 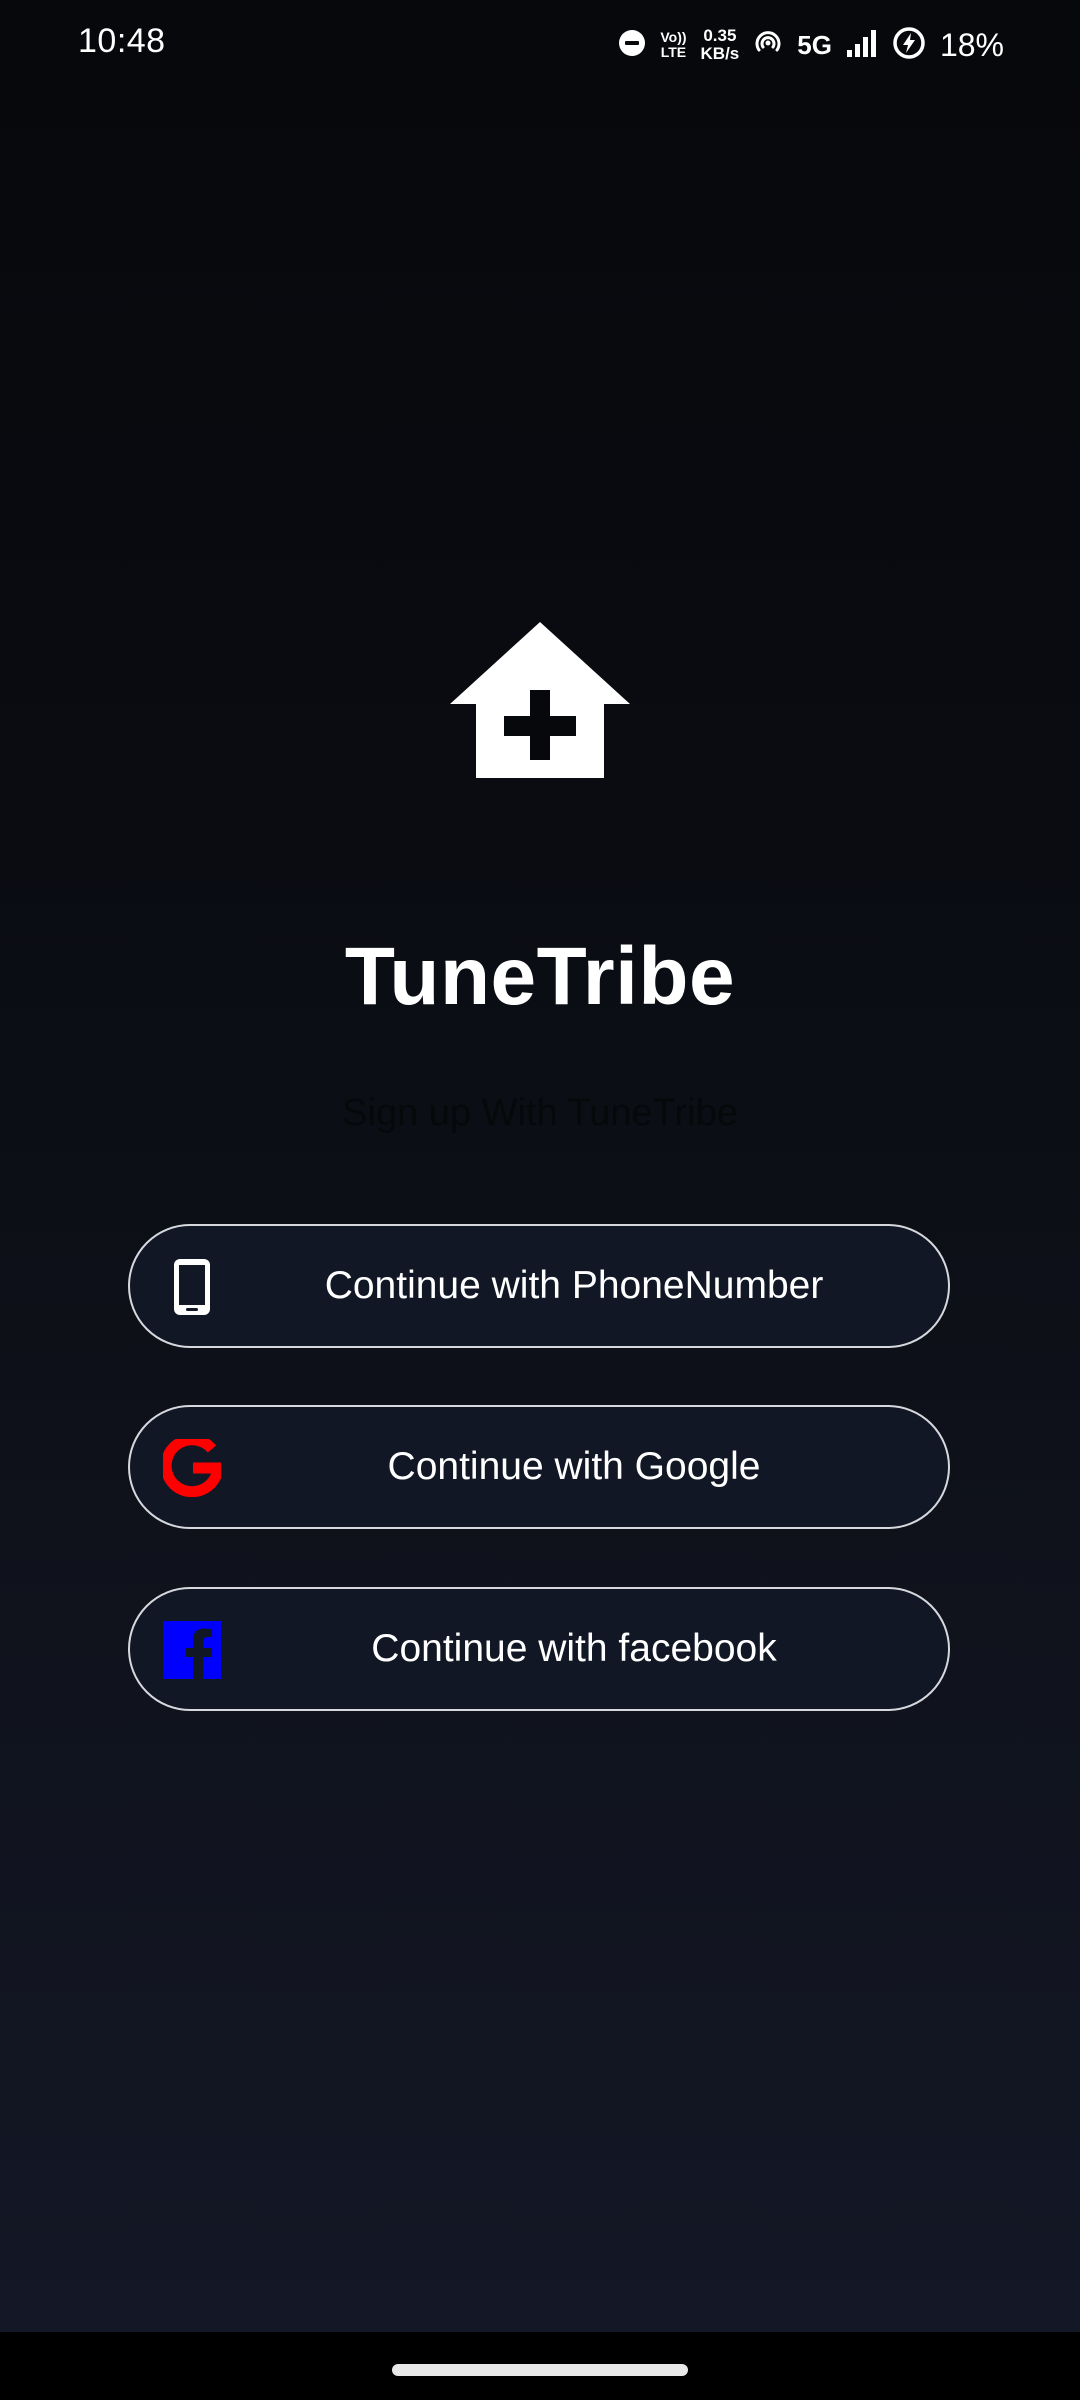 I want to click on volte-label: Vo)), so click(x=673, y=37).